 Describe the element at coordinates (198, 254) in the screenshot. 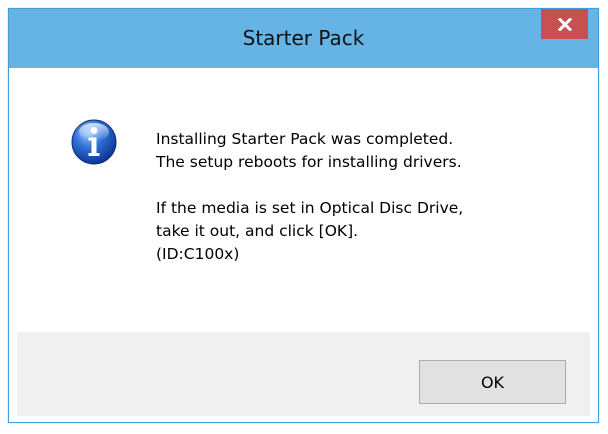

I see `message-id: (ID:C100x)` at that location.